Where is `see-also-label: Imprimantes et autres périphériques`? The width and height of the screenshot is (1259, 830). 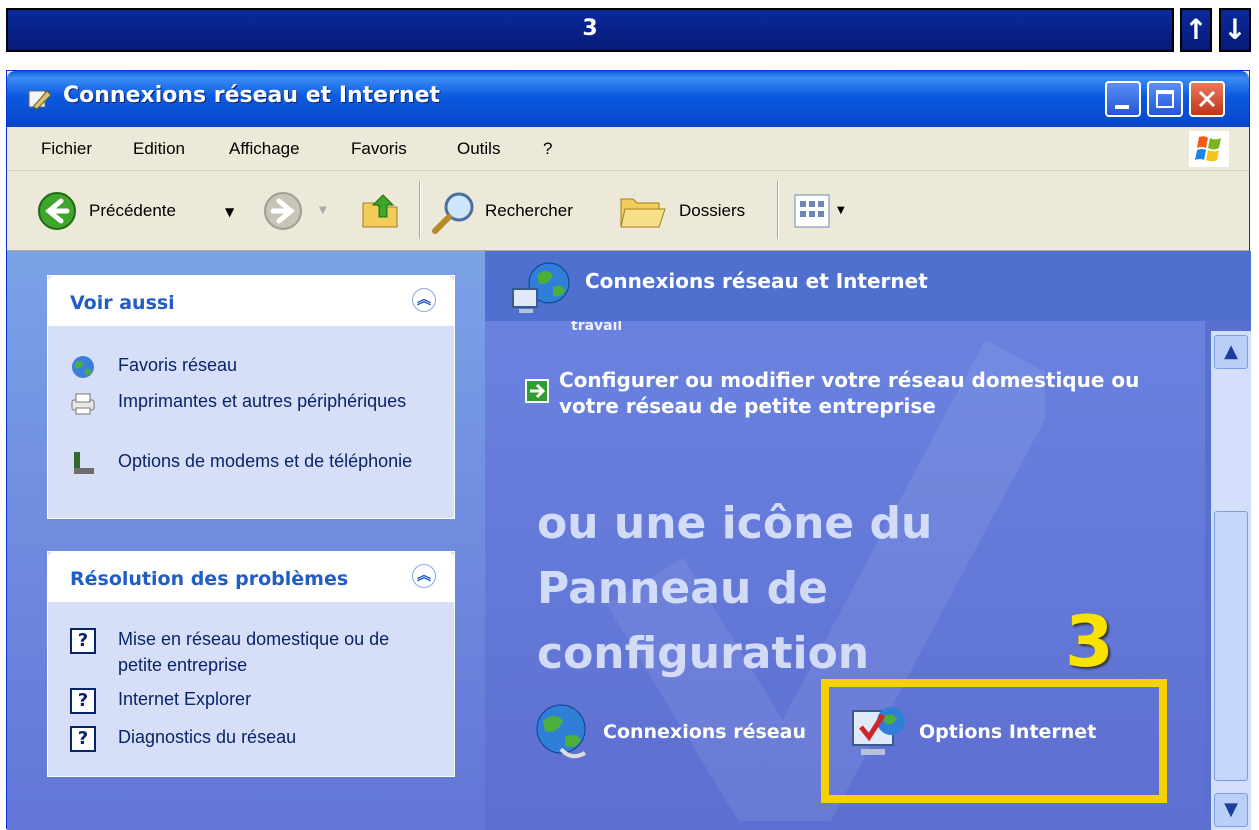 see-also-label: Imprimantes et autres périphériques is located at coordinates (262, 401).